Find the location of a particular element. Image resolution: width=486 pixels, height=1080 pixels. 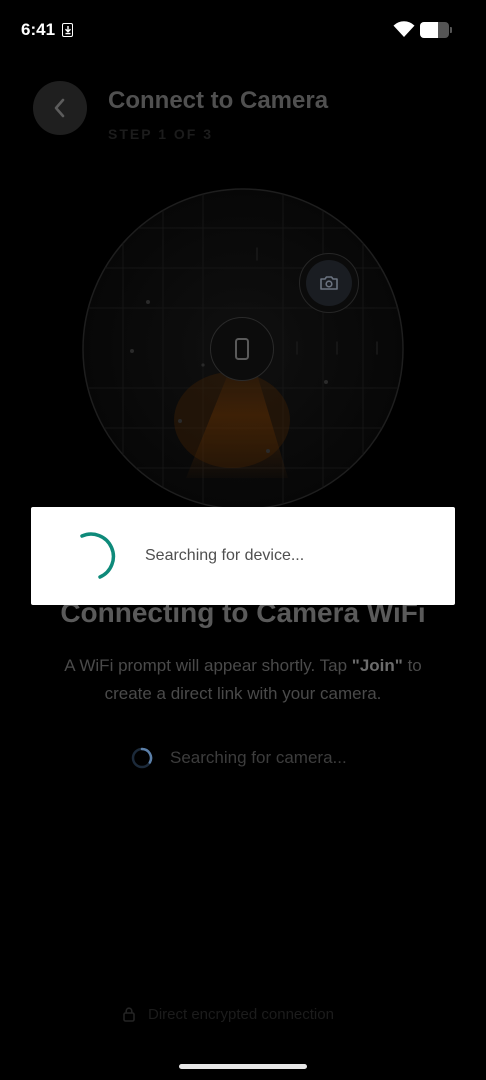

back-button is located at coordinates (60, 108).